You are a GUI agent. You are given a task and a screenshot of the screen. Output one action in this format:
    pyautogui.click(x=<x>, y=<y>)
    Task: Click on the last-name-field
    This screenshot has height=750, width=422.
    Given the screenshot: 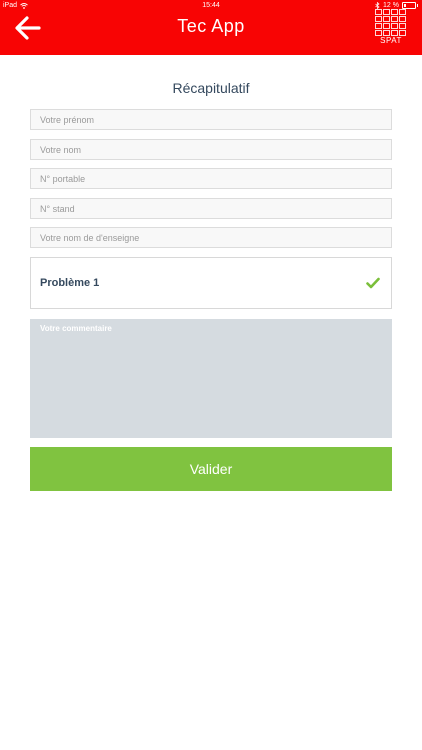 What is the action you would take?
    pyautogui.click(x=211, y=149)
    